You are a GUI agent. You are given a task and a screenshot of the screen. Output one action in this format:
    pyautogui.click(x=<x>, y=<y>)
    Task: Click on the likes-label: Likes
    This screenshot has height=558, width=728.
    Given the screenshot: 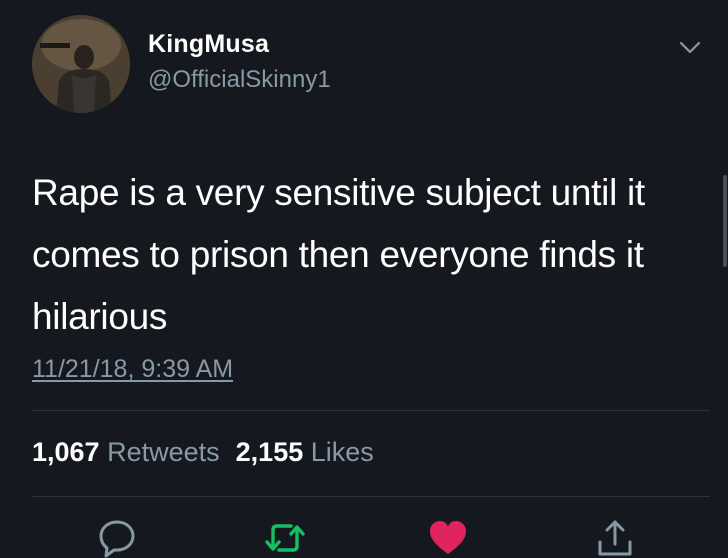 What is the action you would take?
    pyautogui.click(x=342, y=452)
    